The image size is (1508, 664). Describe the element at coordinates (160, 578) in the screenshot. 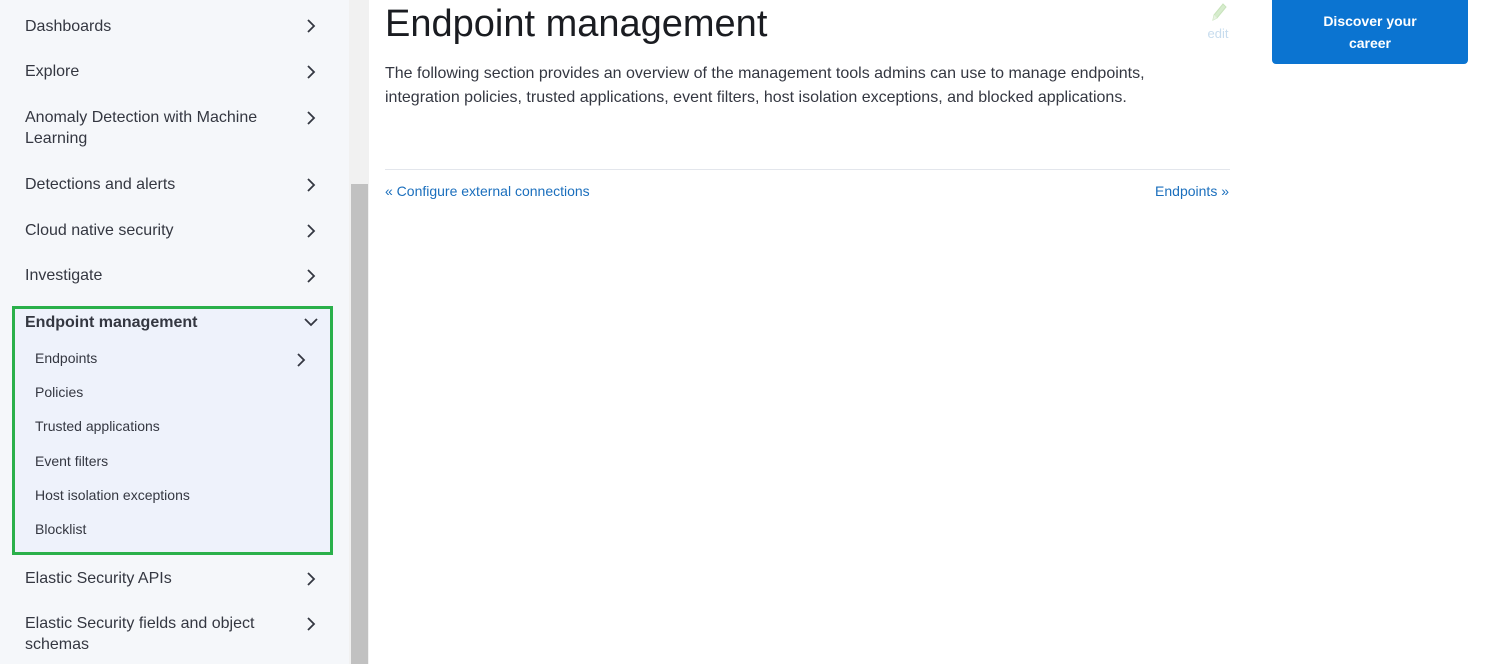

I see `sidebar-item-label: Elastic Security APIs` at that location.